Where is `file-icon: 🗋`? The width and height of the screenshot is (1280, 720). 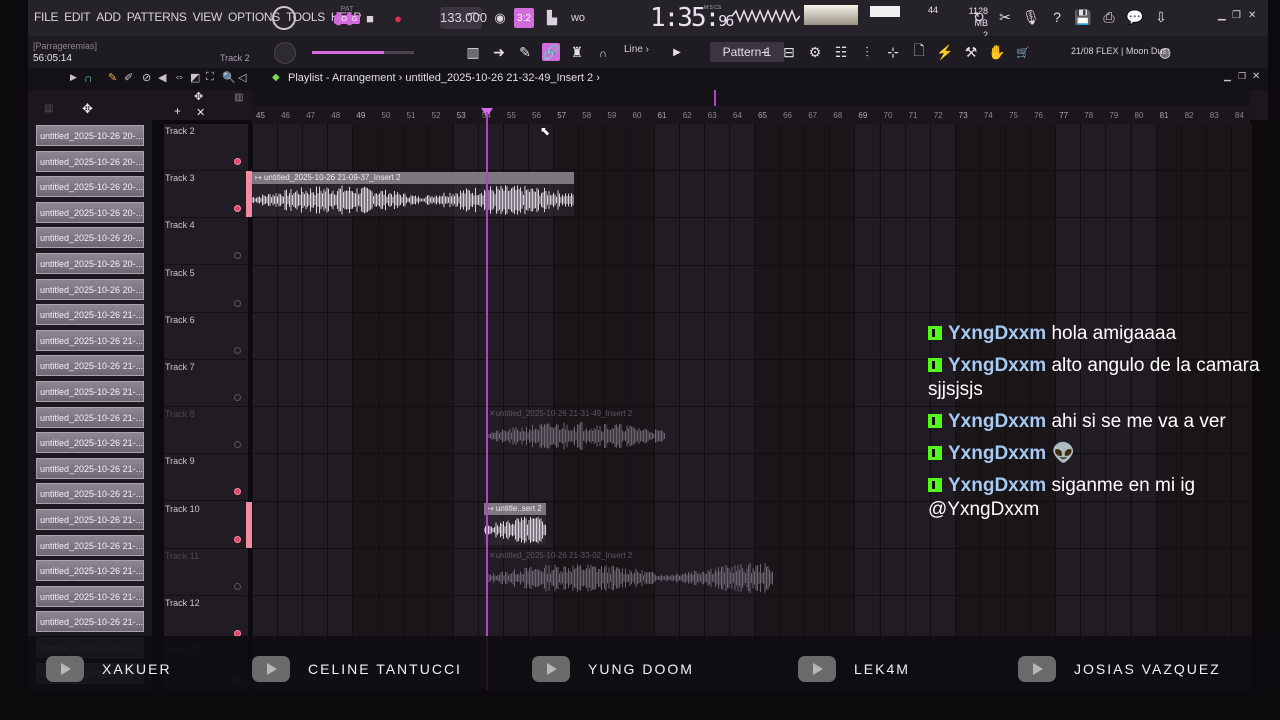
file-icon: 🗋 is located at coordinates (919, 51).